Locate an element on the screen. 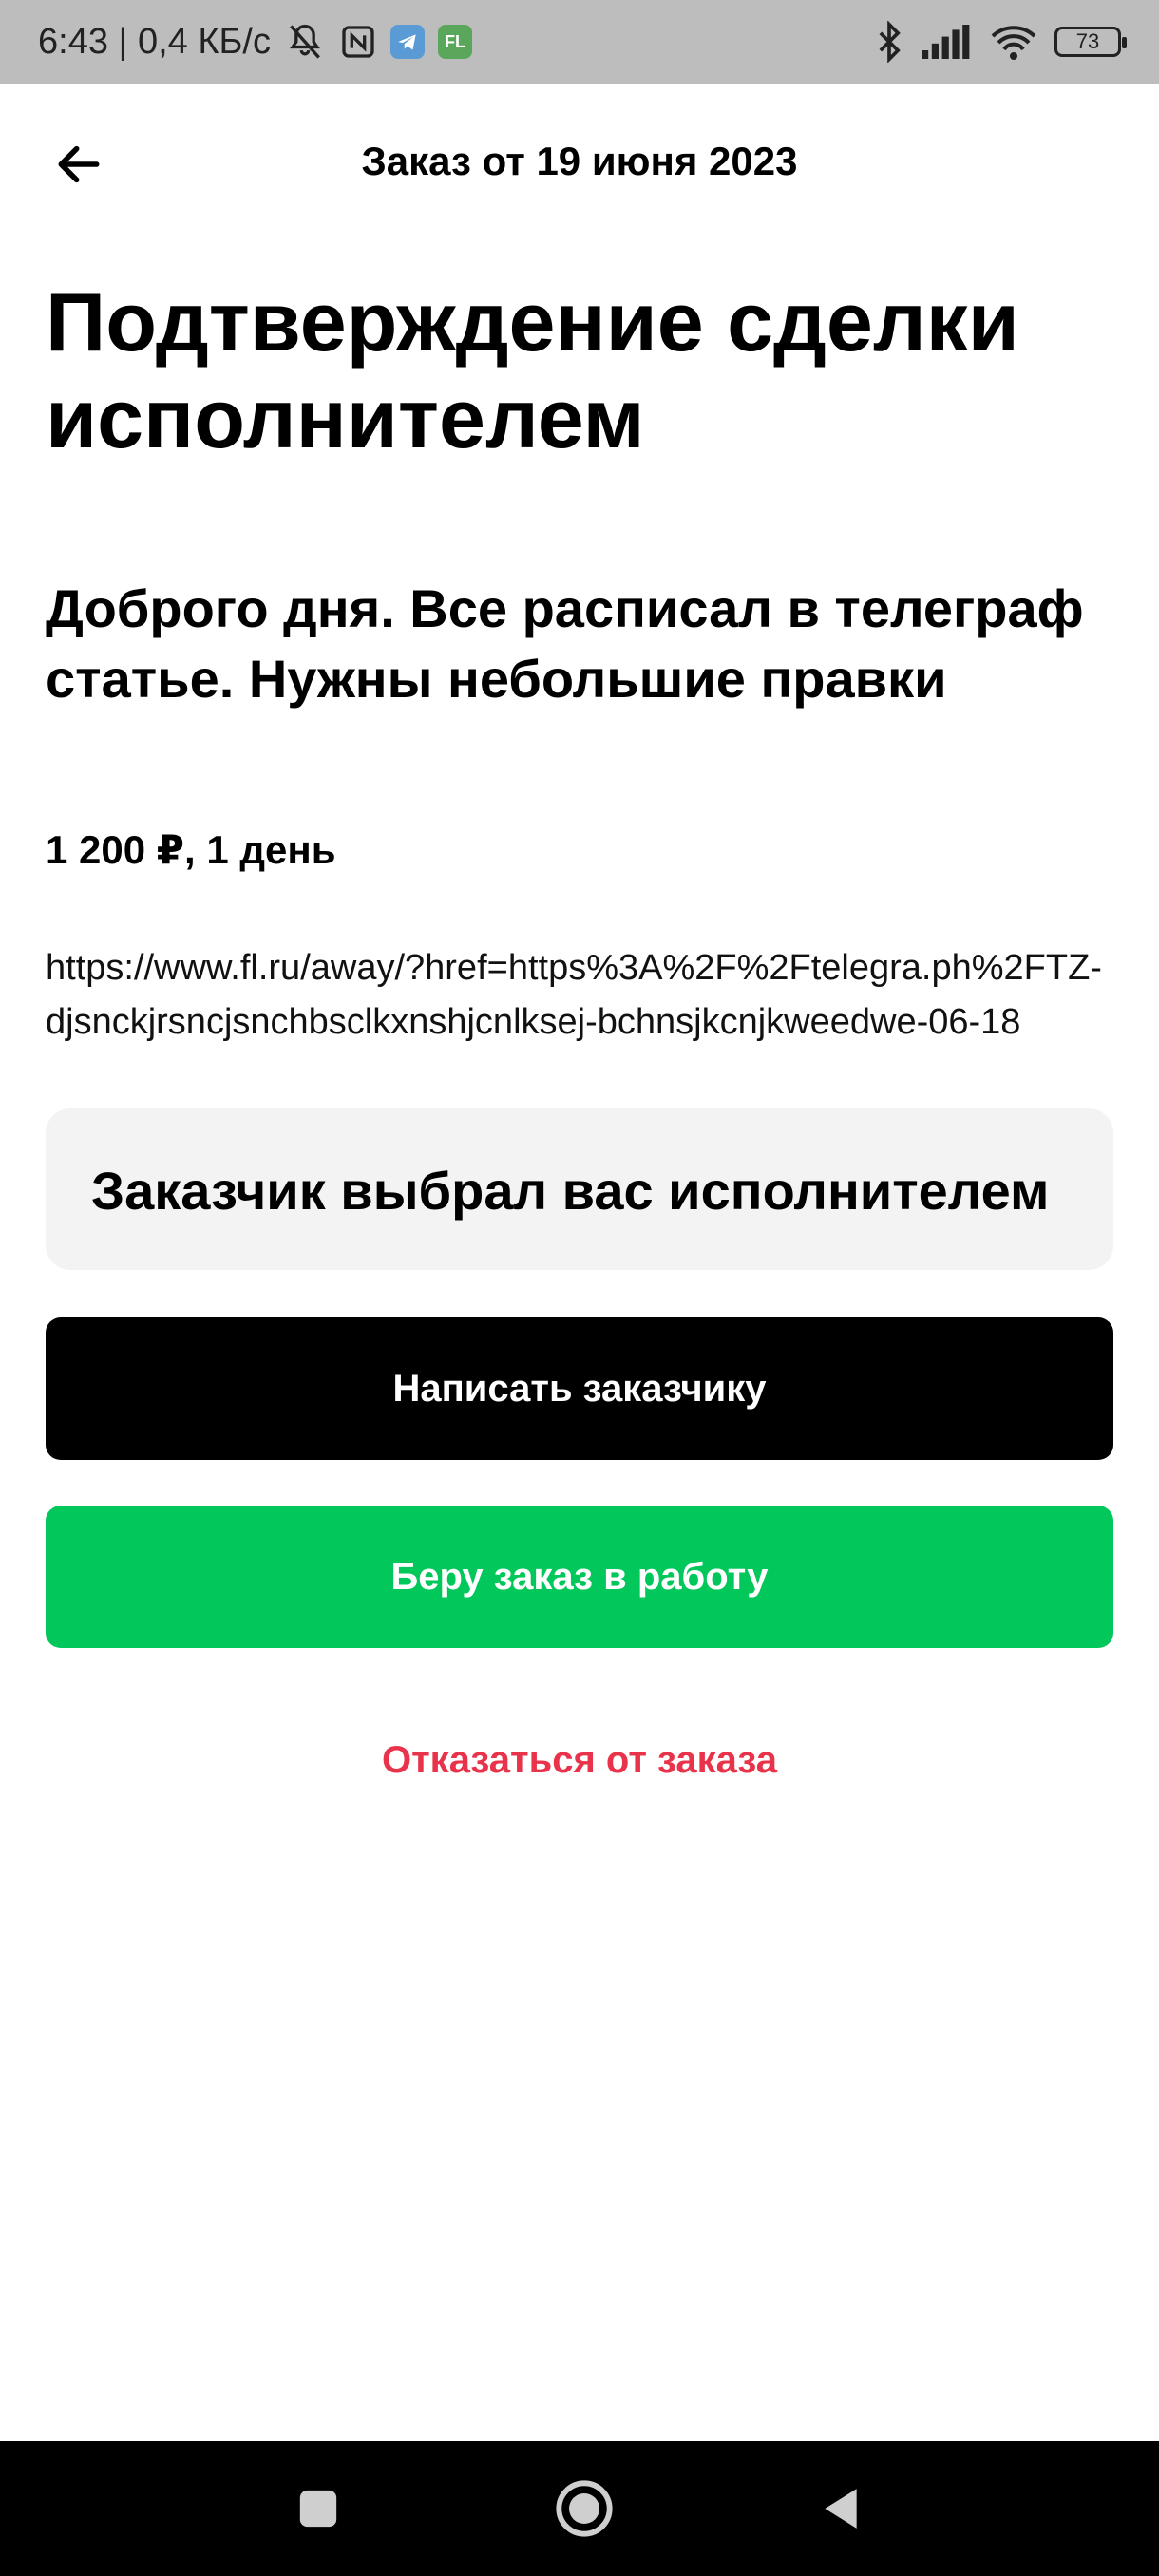  app-header: Заказ от 19 июня 2023 is located at coordinates (579, 164).